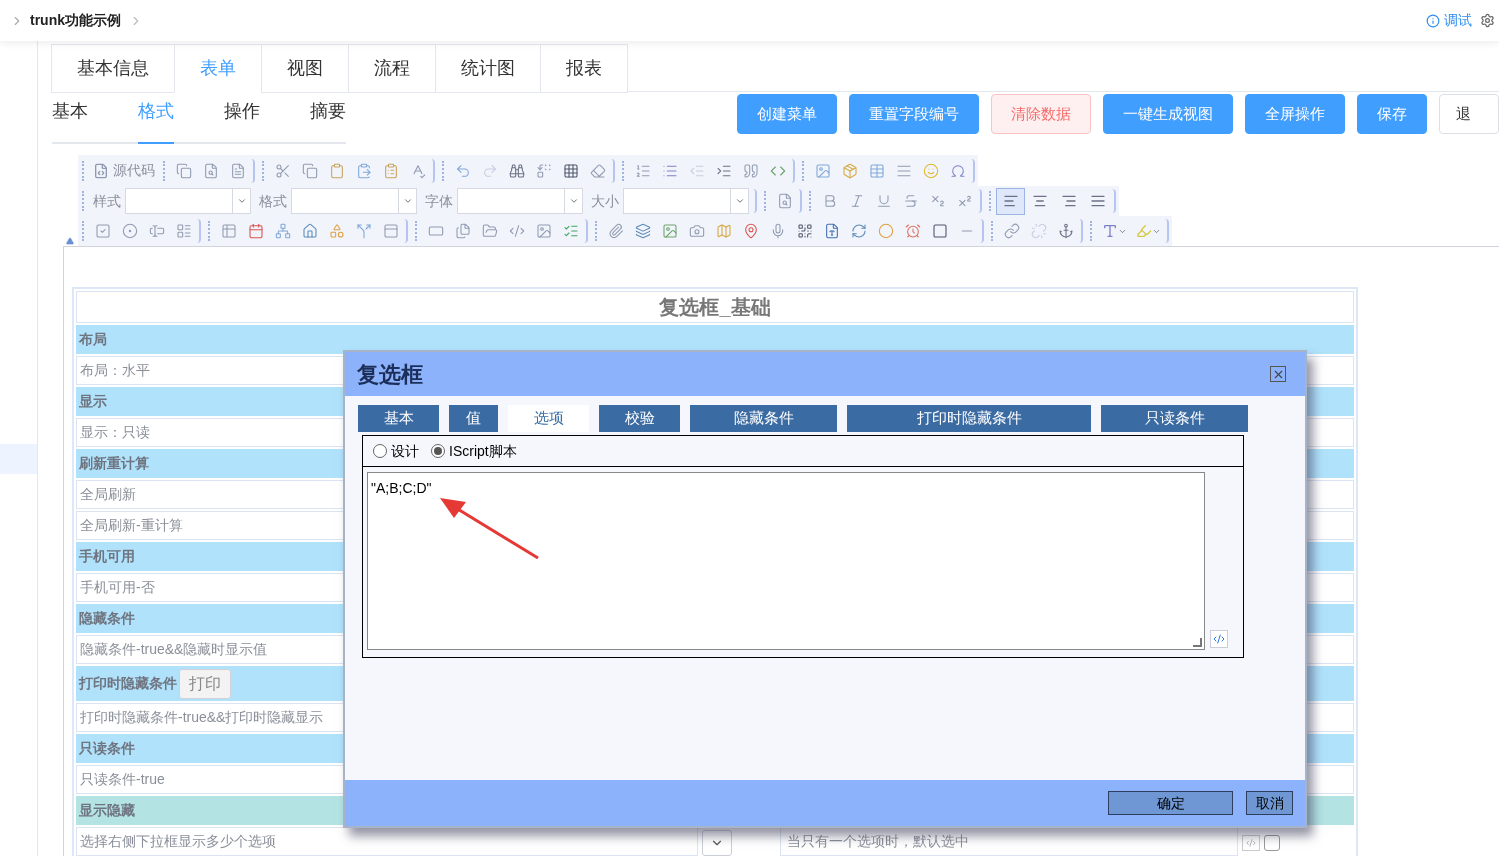  What do you see at coordinates (122, 779) in the screenshot?
I see `field-value: 只读条件-true` at bounding box center [122, 779].